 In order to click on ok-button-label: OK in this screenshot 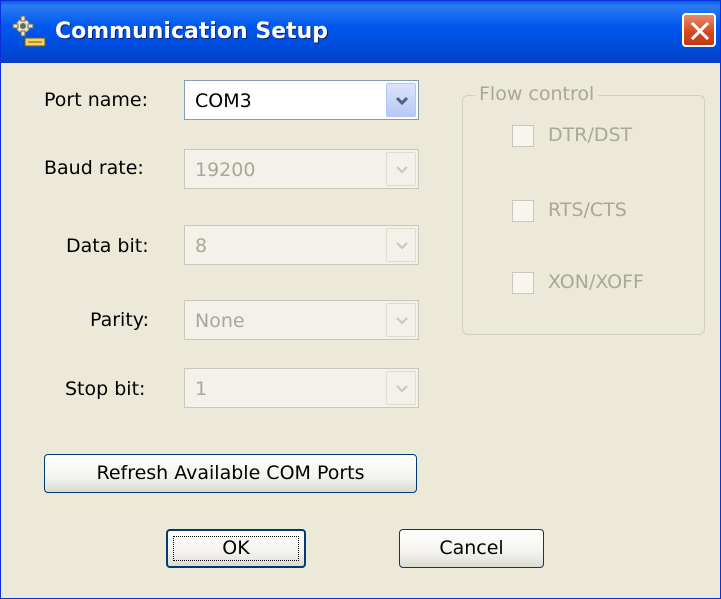, I will do `click(236, 548)`.